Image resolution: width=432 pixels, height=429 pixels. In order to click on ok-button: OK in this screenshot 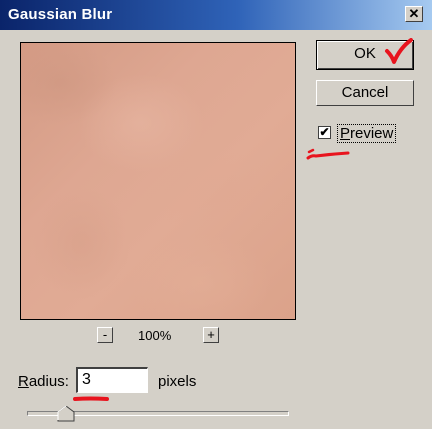, I will do `click(365, 55)`.